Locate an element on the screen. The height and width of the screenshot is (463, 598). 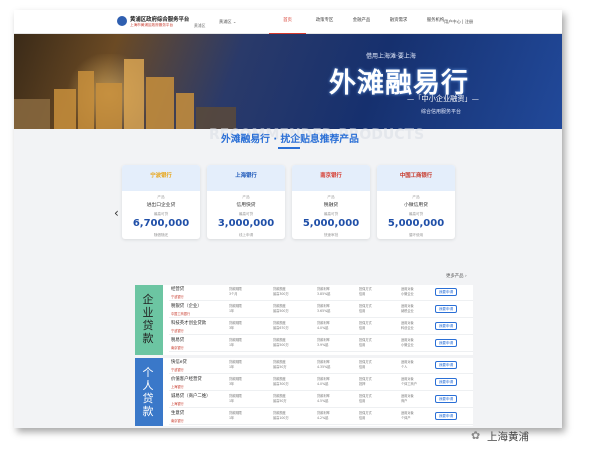
loan-rate: 贷款利率 3.85%起 is located at coordinates (324, 291).